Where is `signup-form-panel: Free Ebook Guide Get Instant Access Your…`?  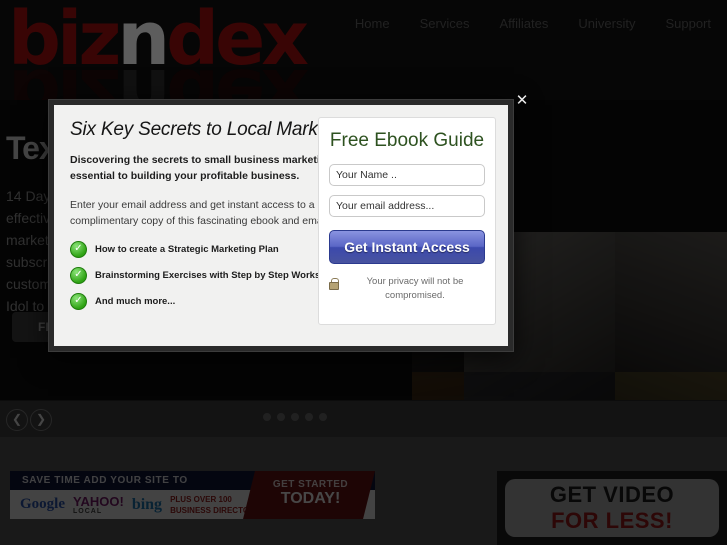
signup-form-panel: Free Ebook Guide Get Instant Access Your… is located at coordinates (407, 221).